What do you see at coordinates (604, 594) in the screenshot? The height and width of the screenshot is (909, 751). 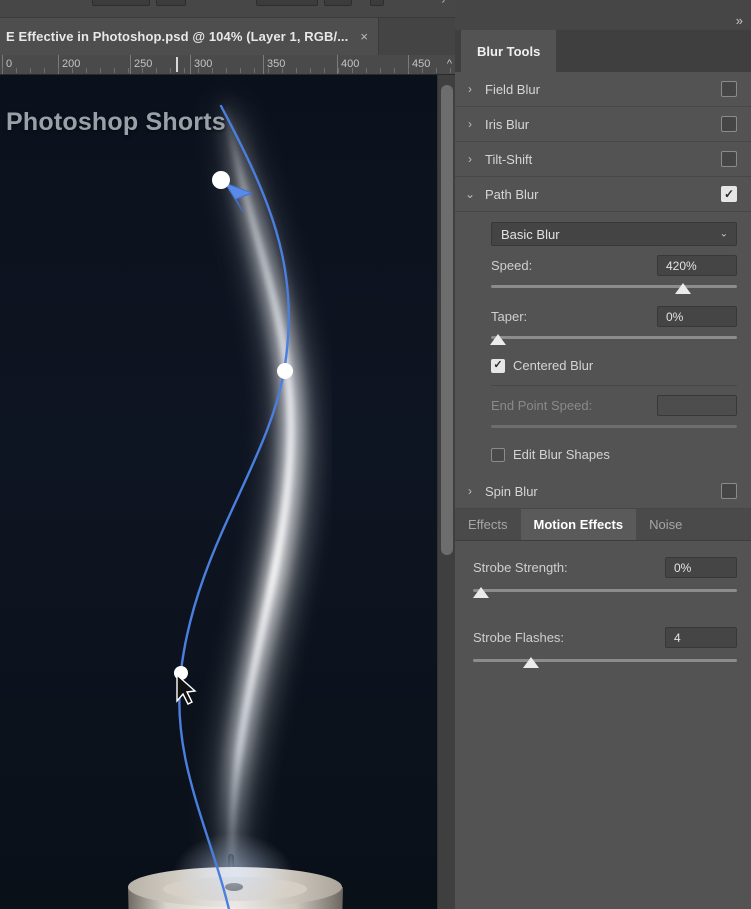 I see `strobe-strength-slider` at bounding box center [604, 594].